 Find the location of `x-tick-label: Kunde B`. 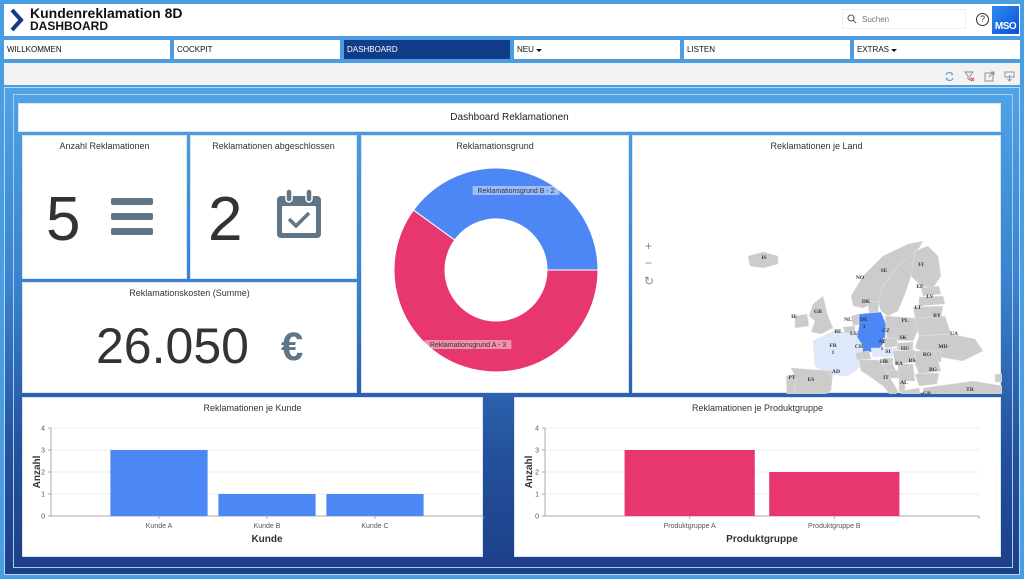

x-tick-label: Kunde B is located at coordinates (267, 526).